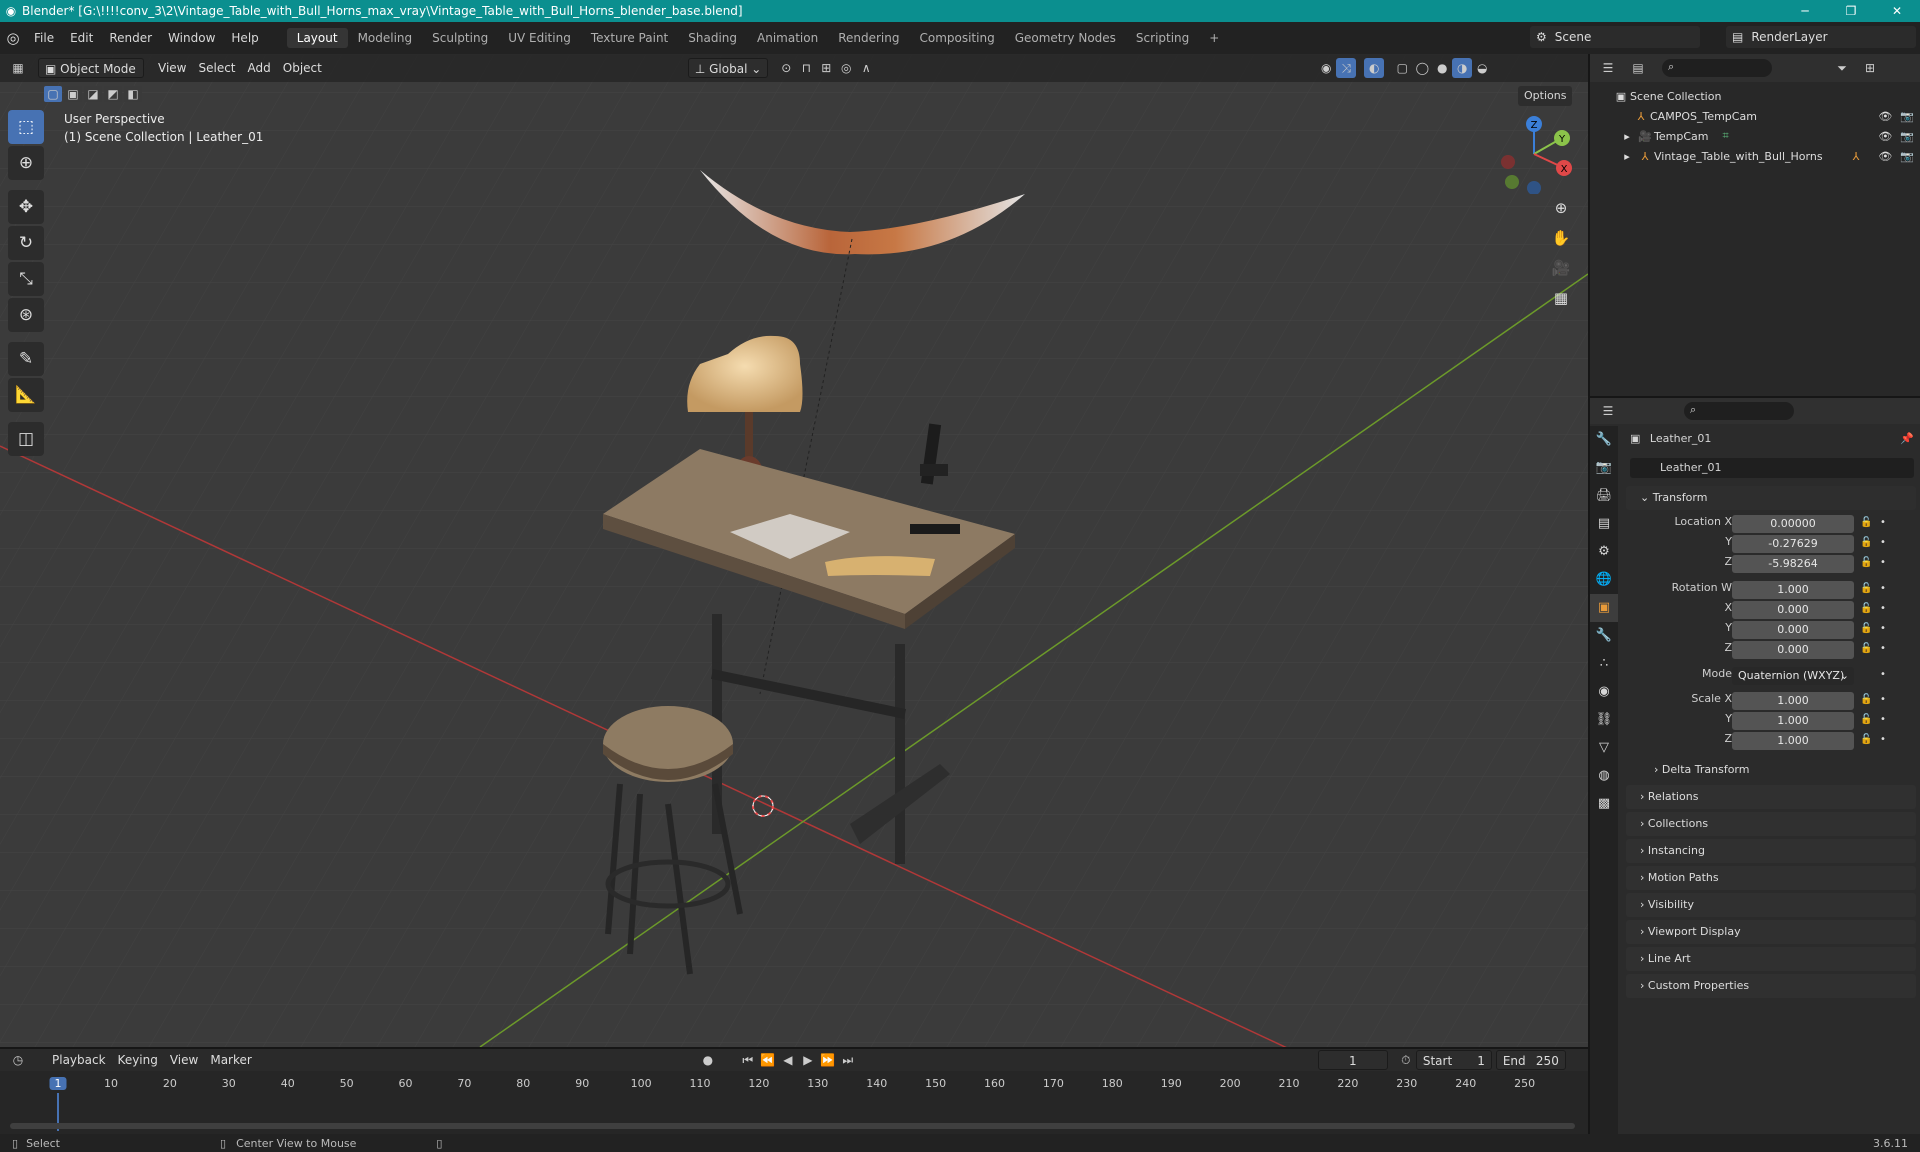  What do you see at coordinates (1534, 154) in the screenshot?
I see `navigation-gizmo: Z Y X` at bounding box center [1534, 154].